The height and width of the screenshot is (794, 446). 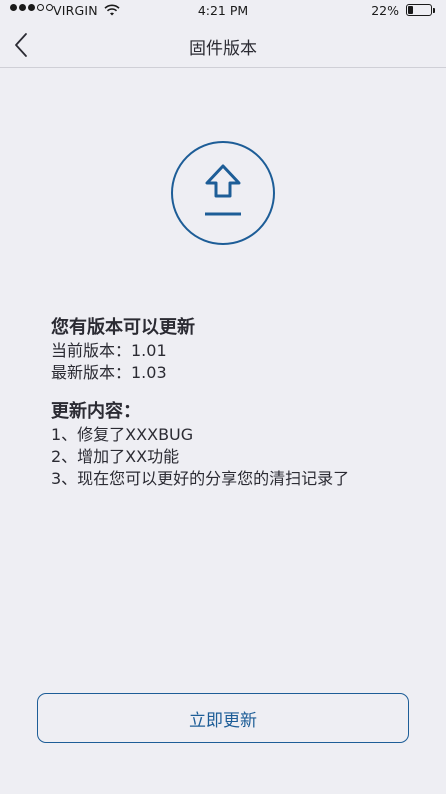 What do you see at coordinates (385, 10) in the screenshot?
I see `battery-percent: 22%` at bounding box center [385, 10].